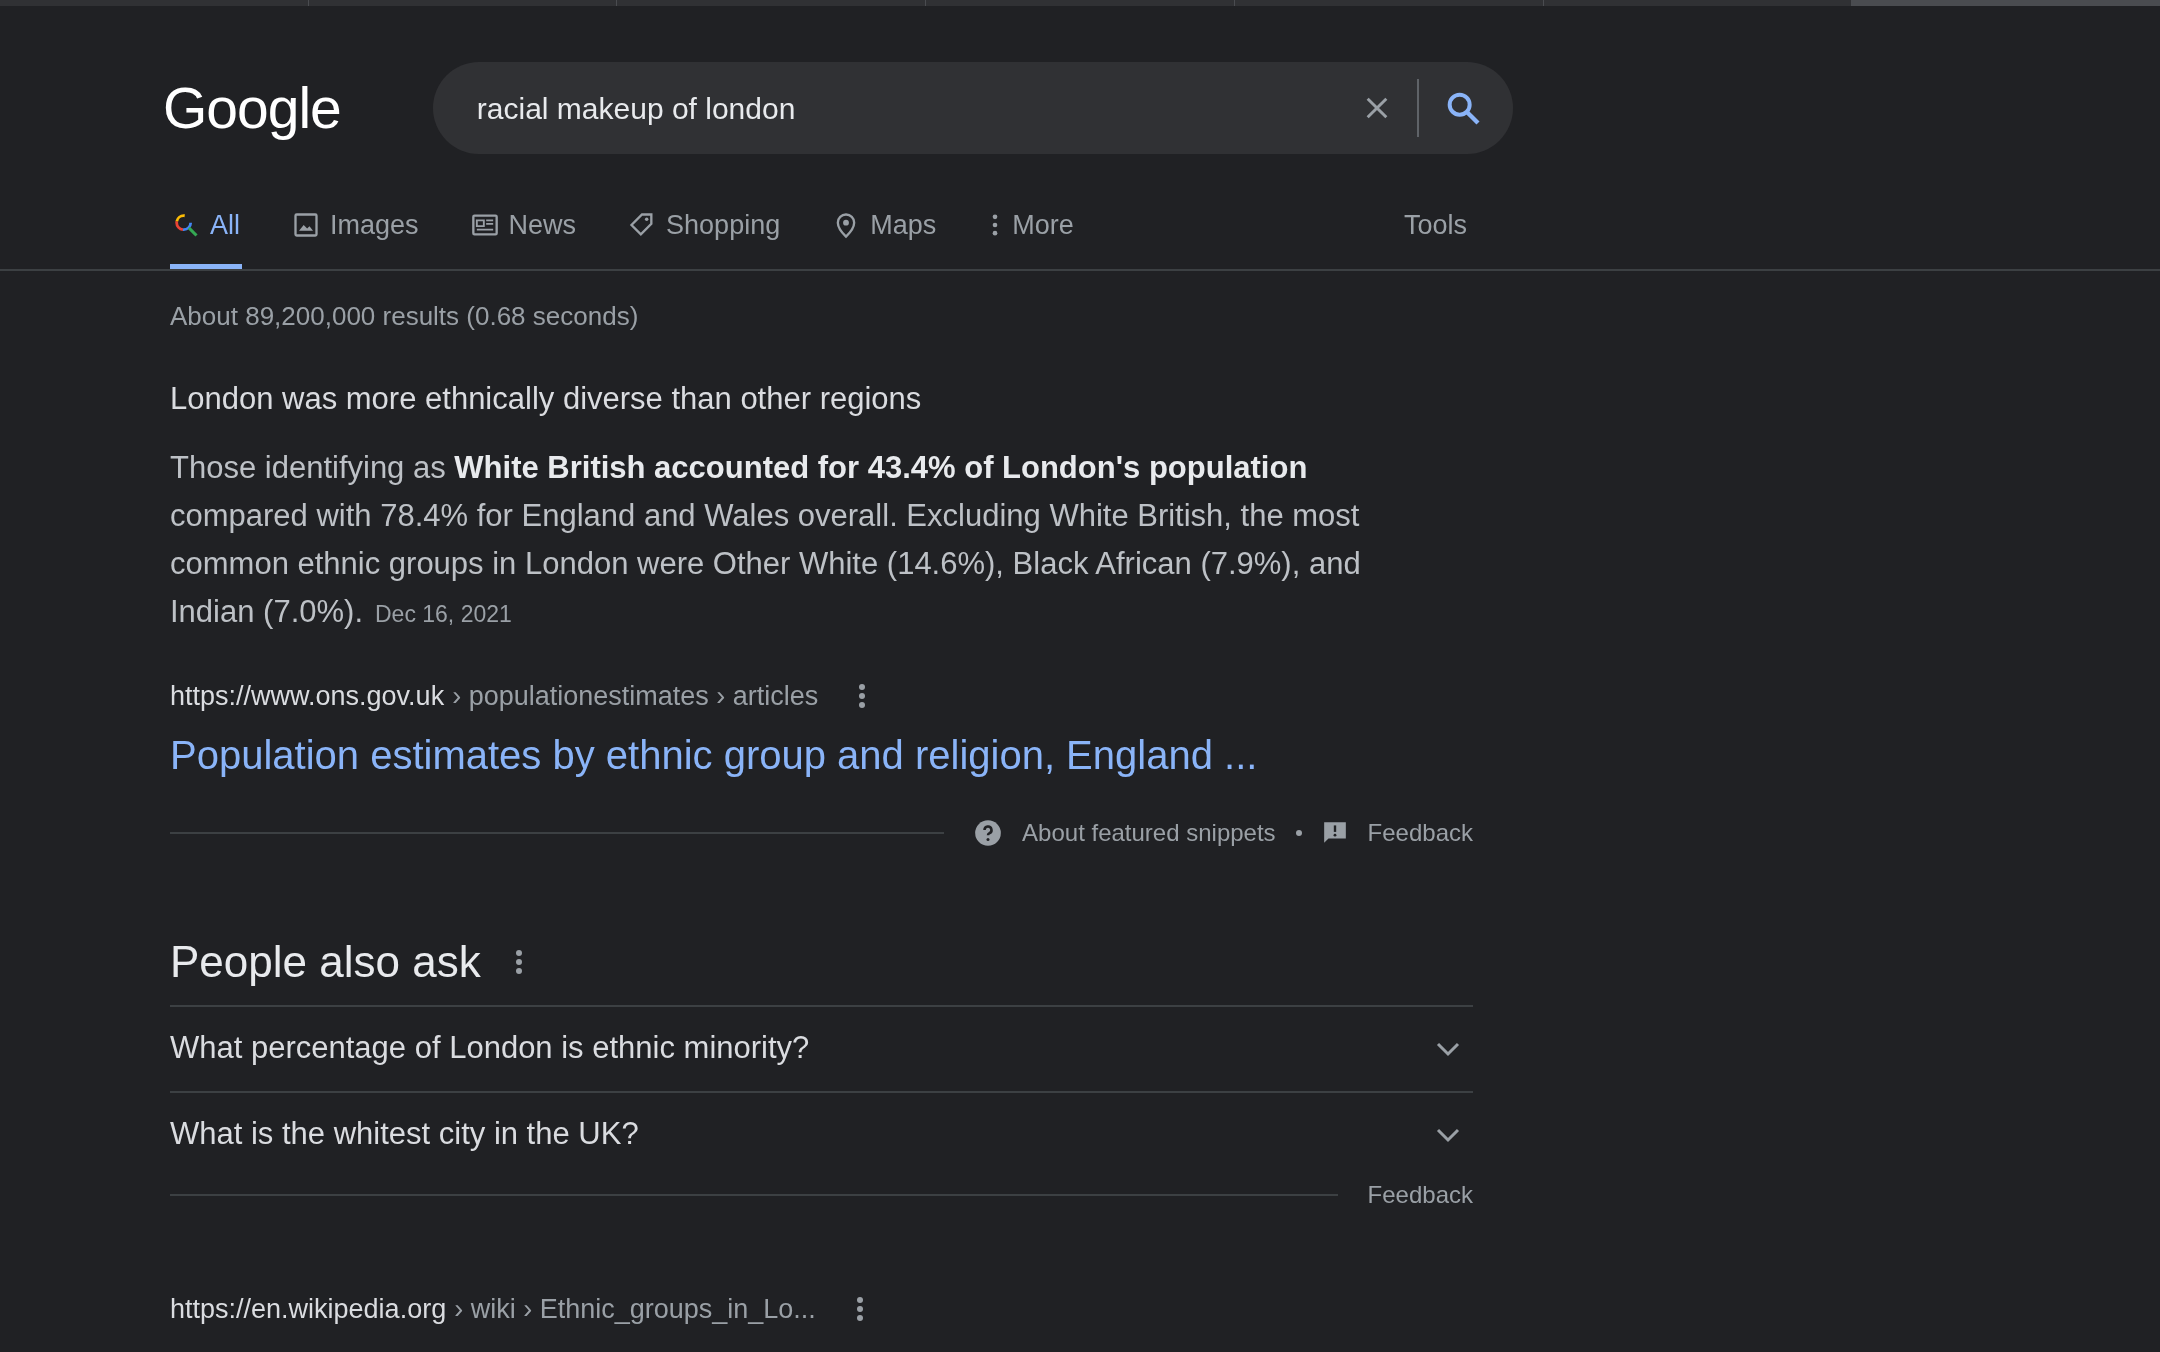  Describe the element at coordinates (1435, 236) in the screenshot. I see `tools-button: Tools` at that location.